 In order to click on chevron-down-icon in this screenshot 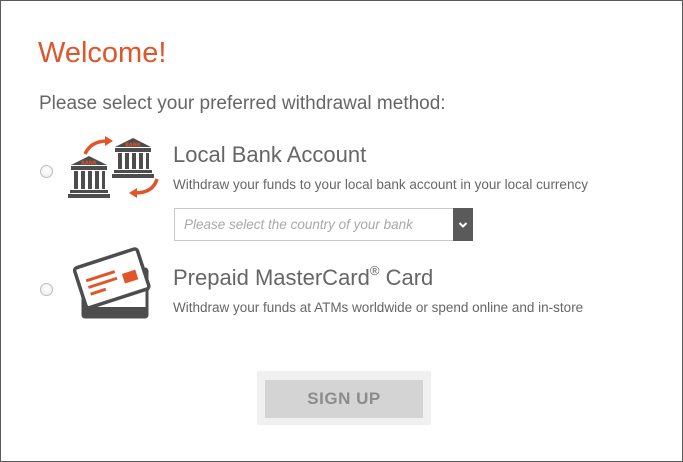, I will do `click(463, 224)`.